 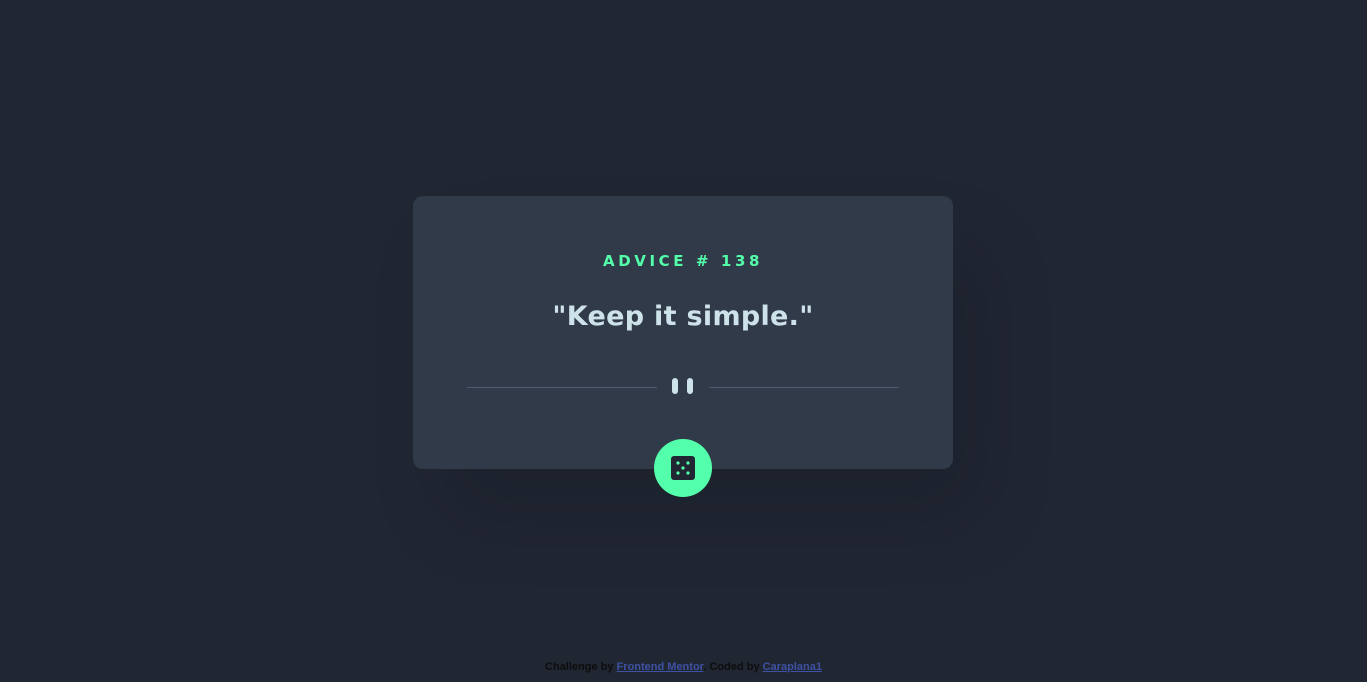 I want to click on pause-bar-left, so click(x=675, y=386).